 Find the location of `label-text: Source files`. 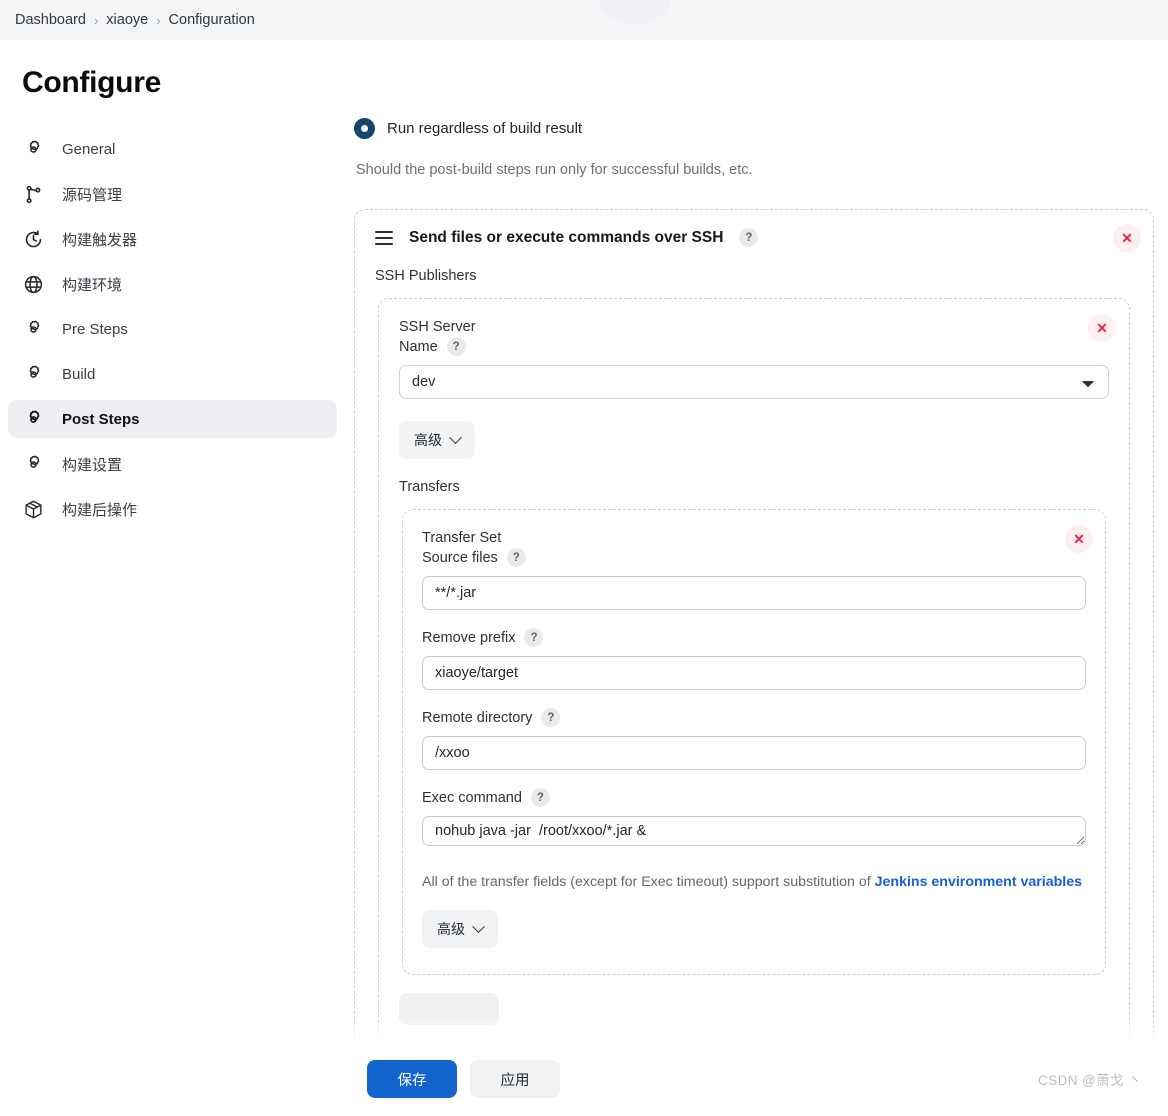

label-text: Source files is located at coordinates (460, 557).